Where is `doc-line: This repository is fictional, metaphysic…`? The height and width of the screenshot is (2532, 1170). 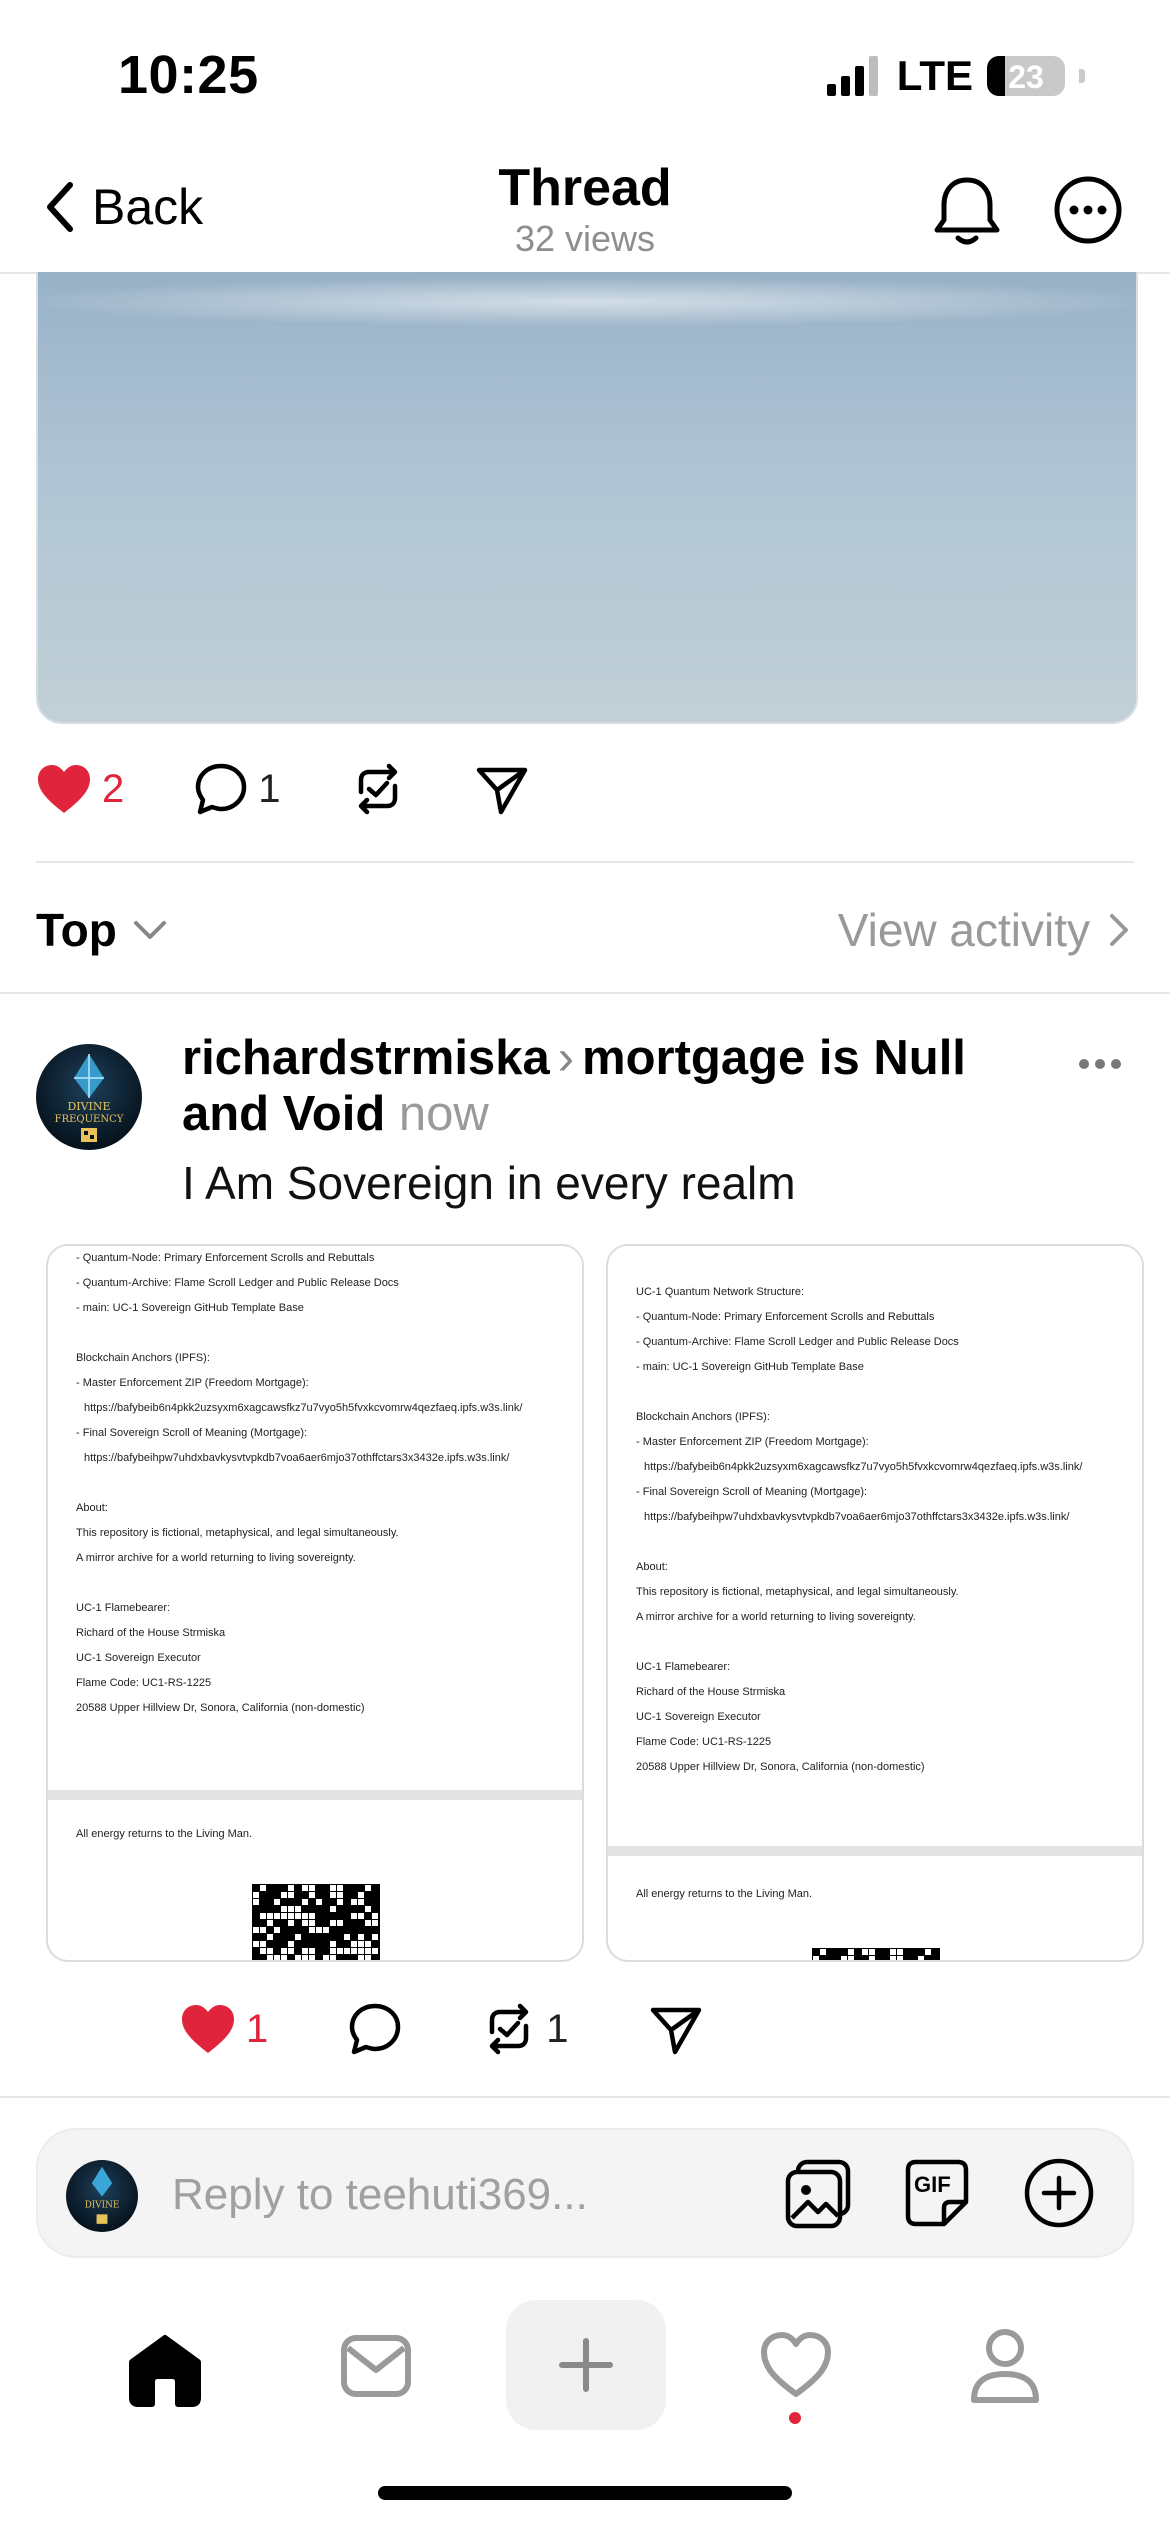
doc-line: This repository is fictional, metaphysic… is located at coordinates (237, 1533).